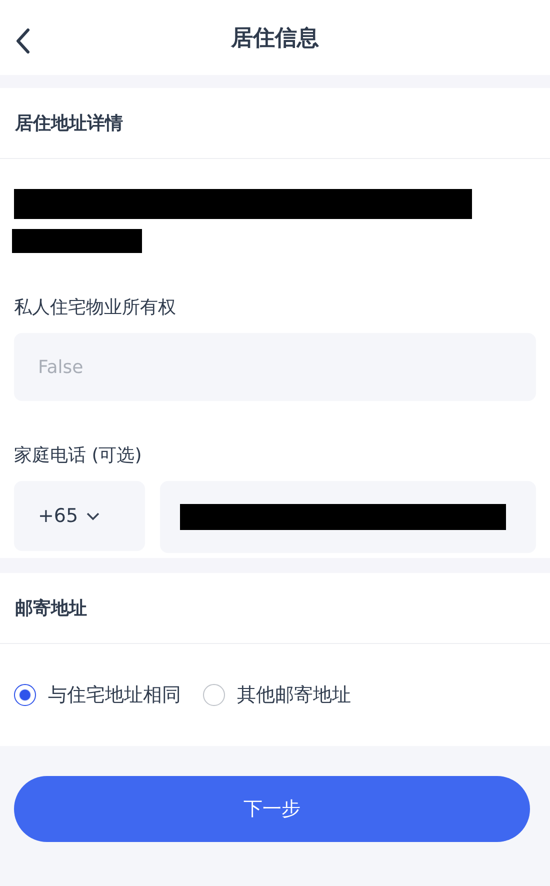 The height and width of the screenshot is (886, 550). I want to click on section-title: 居住地址详情, so click(69, 123).